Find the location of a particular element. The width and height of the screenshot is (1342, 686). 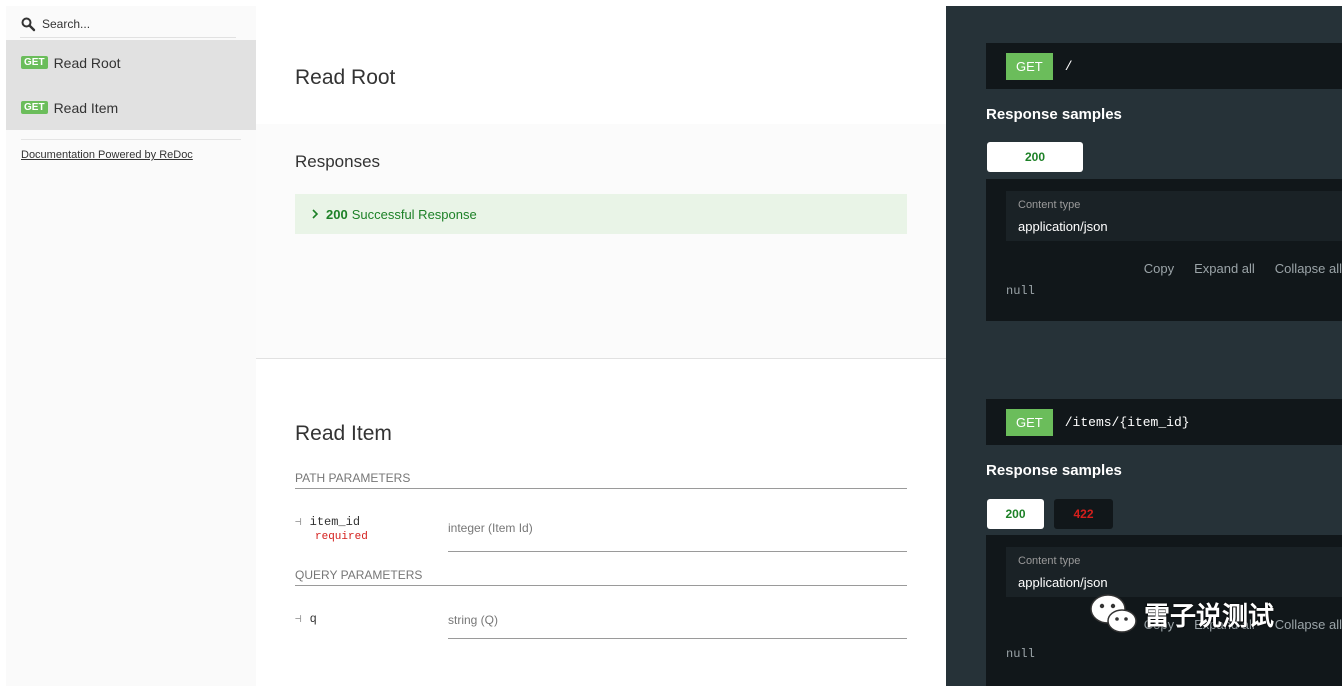

param-type: string (Q) is located at coordinates (473, 620).